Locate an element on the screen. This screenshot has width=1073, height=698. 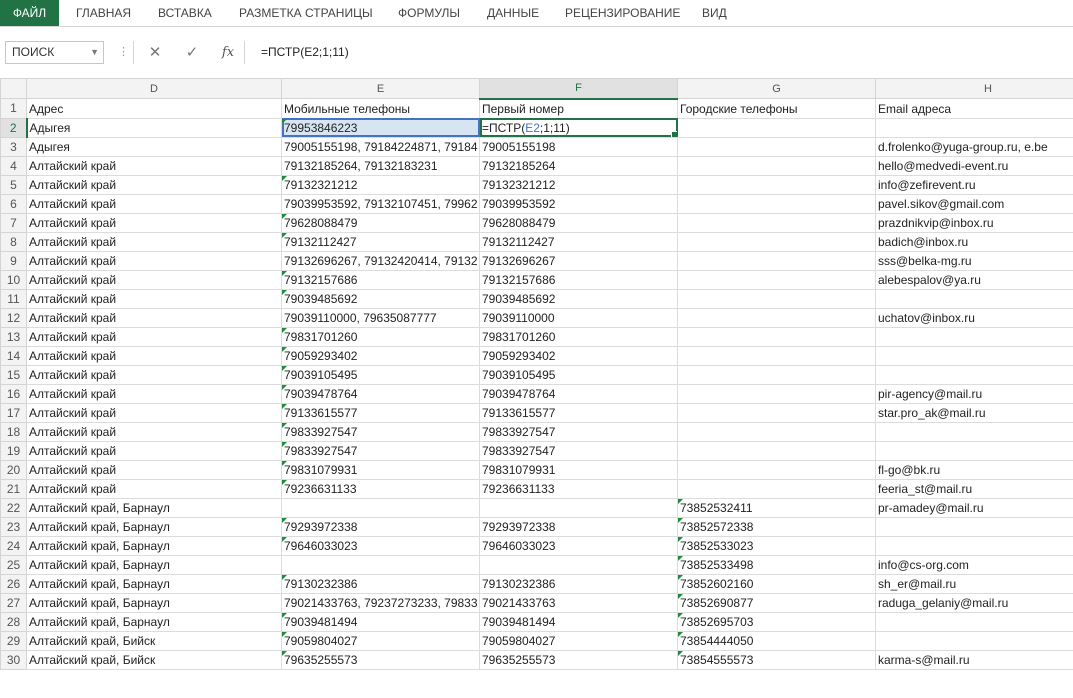
cell-g: 73854555573 is located at coordinates (776, 659).